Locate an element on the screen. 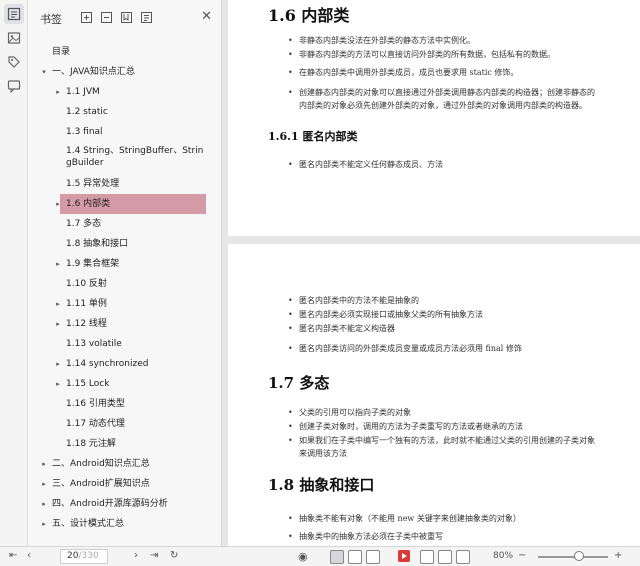 The width and height of the screenshot is (640, 566). bullet-text: 创建静态内部类的对象可以直接通过外部类调用静态内部类的构造器；创建非静态的 is located at coordinates (441, 92).